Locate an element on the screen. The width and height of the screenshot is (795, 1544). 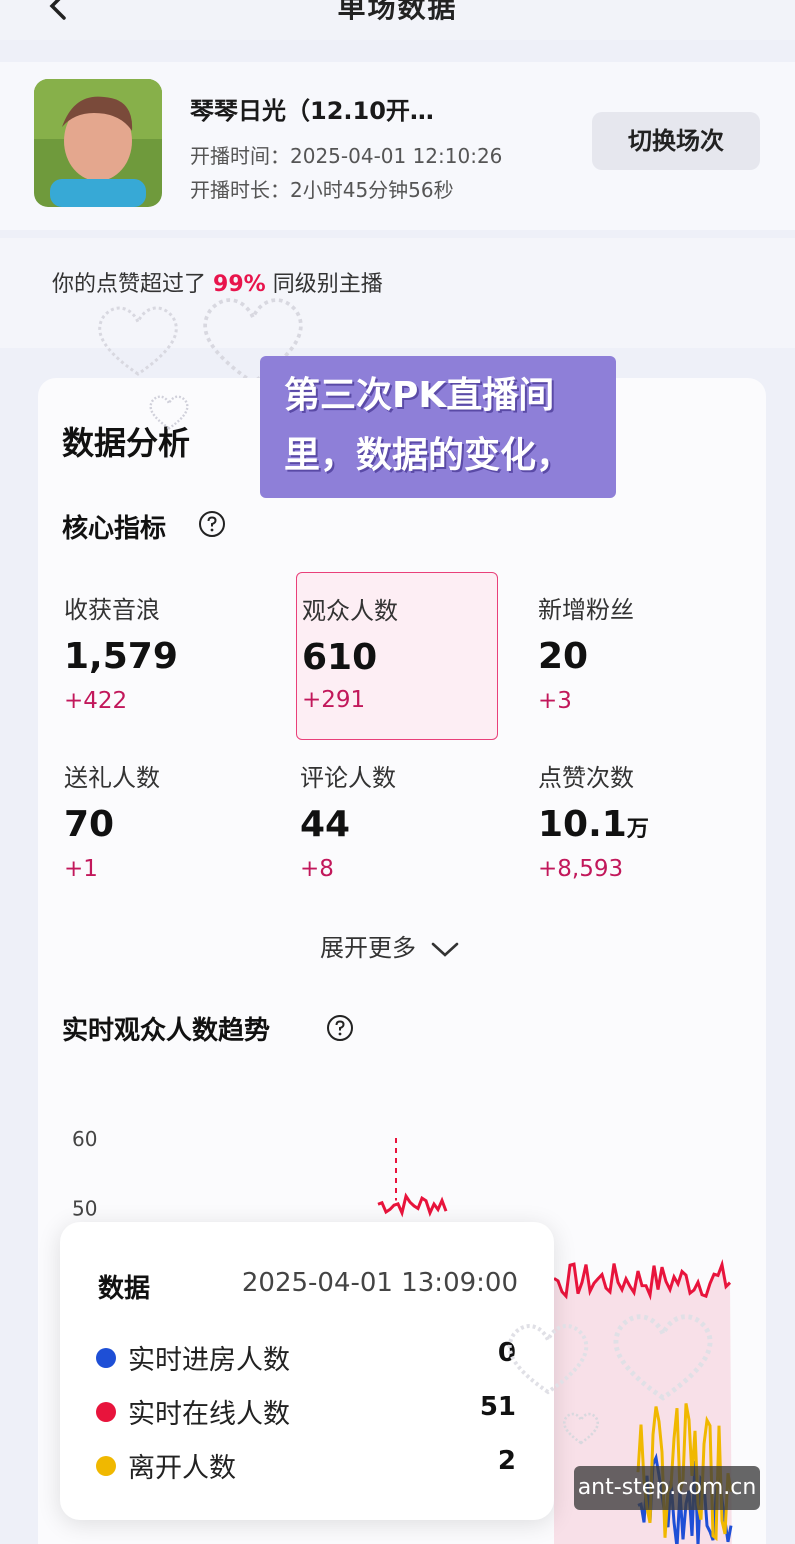
top-bar: 单场数据 is located at coordinates (397, 20).